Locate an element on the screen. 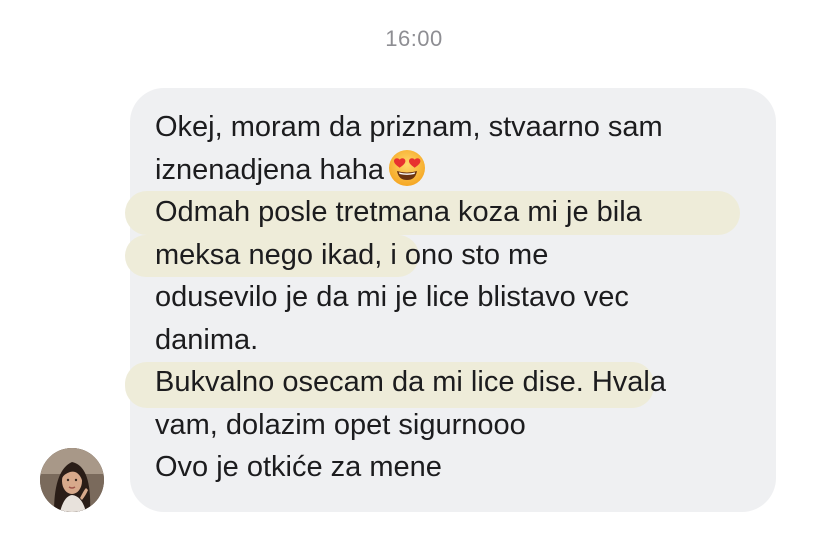 Image resolution: width=828 pixels, height=550 pixels. message-line: vam, dolazim opet sigurnooo is located at coordinates (340, 424).